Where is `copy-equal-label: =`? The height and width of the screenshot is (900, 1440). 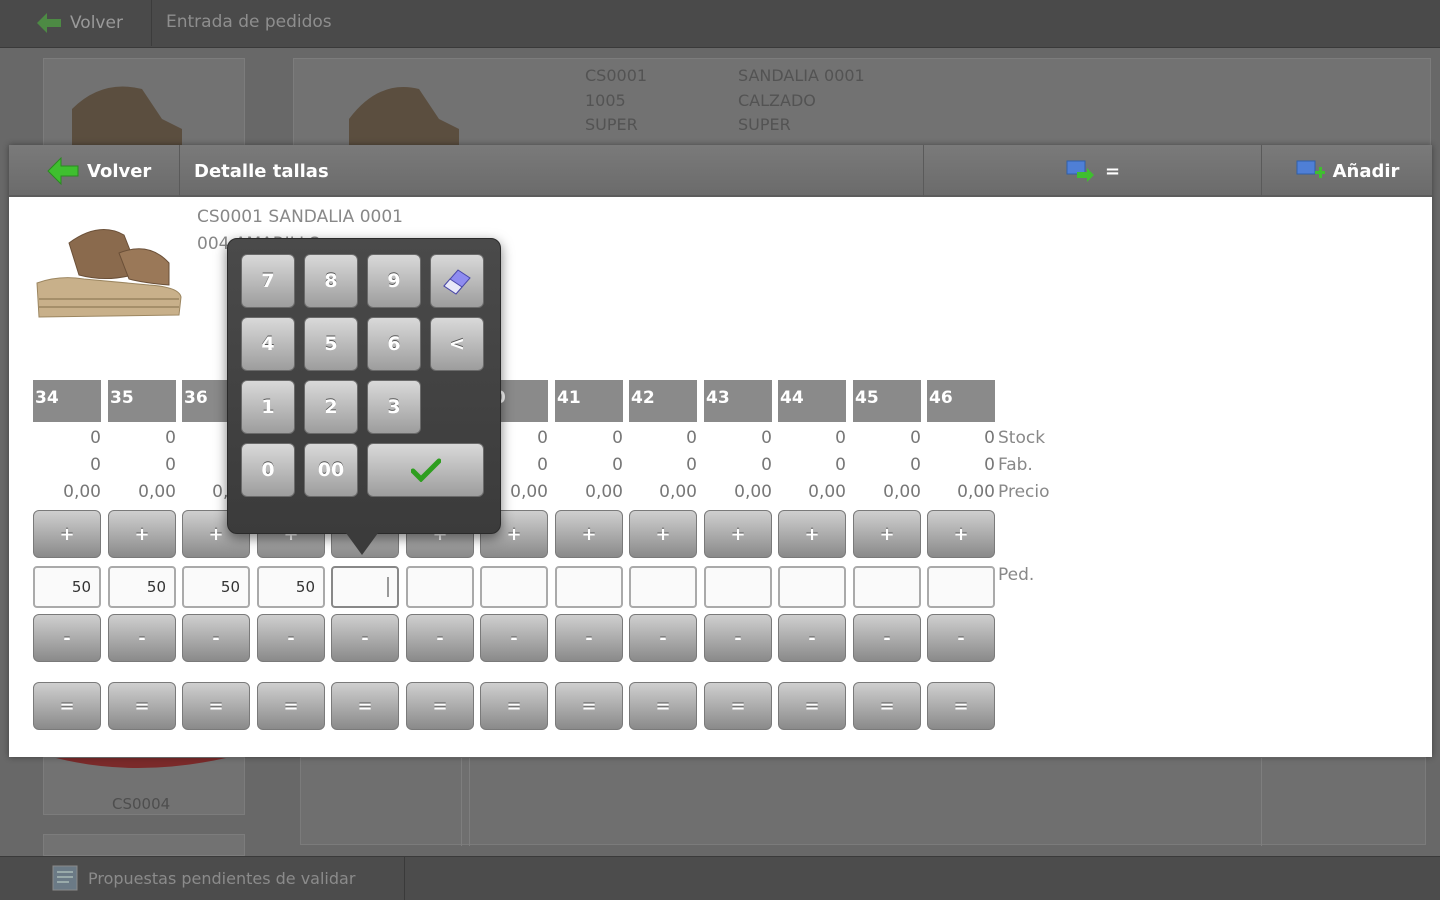
copy-equal-label: = is located at coordinates (1112, 171).